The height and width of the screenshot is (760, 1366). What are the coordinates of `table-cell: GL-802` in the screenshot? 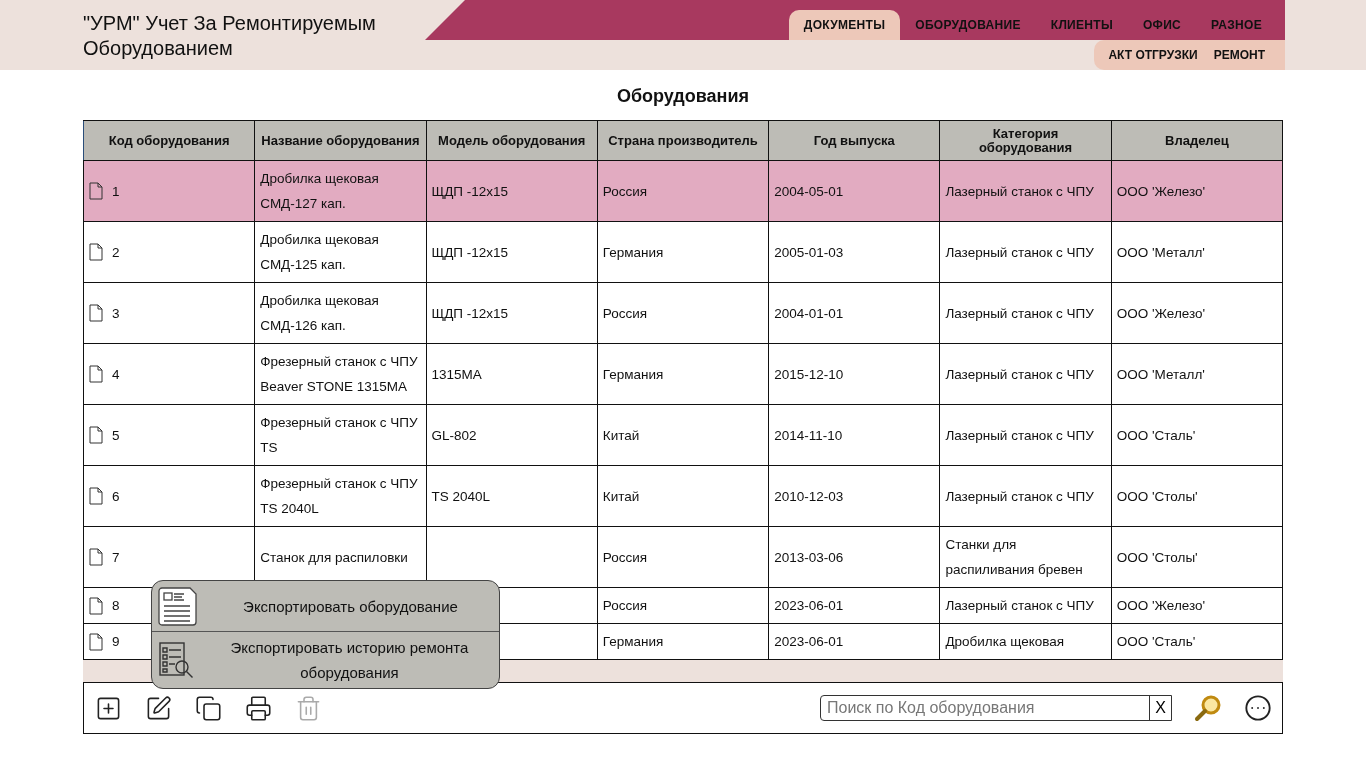 It's located at (454, 435).